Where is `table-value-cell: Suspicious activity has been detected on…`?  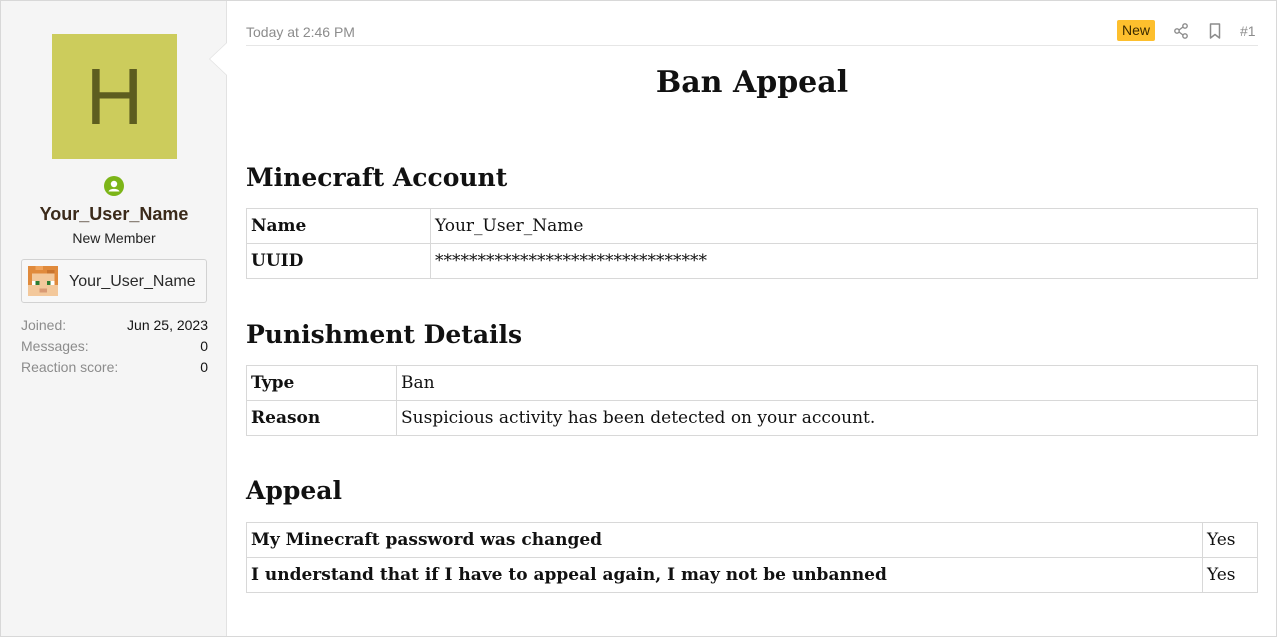 table-value-cell: Suspicious activity has been detected on… is located at coordinates (827, 418).